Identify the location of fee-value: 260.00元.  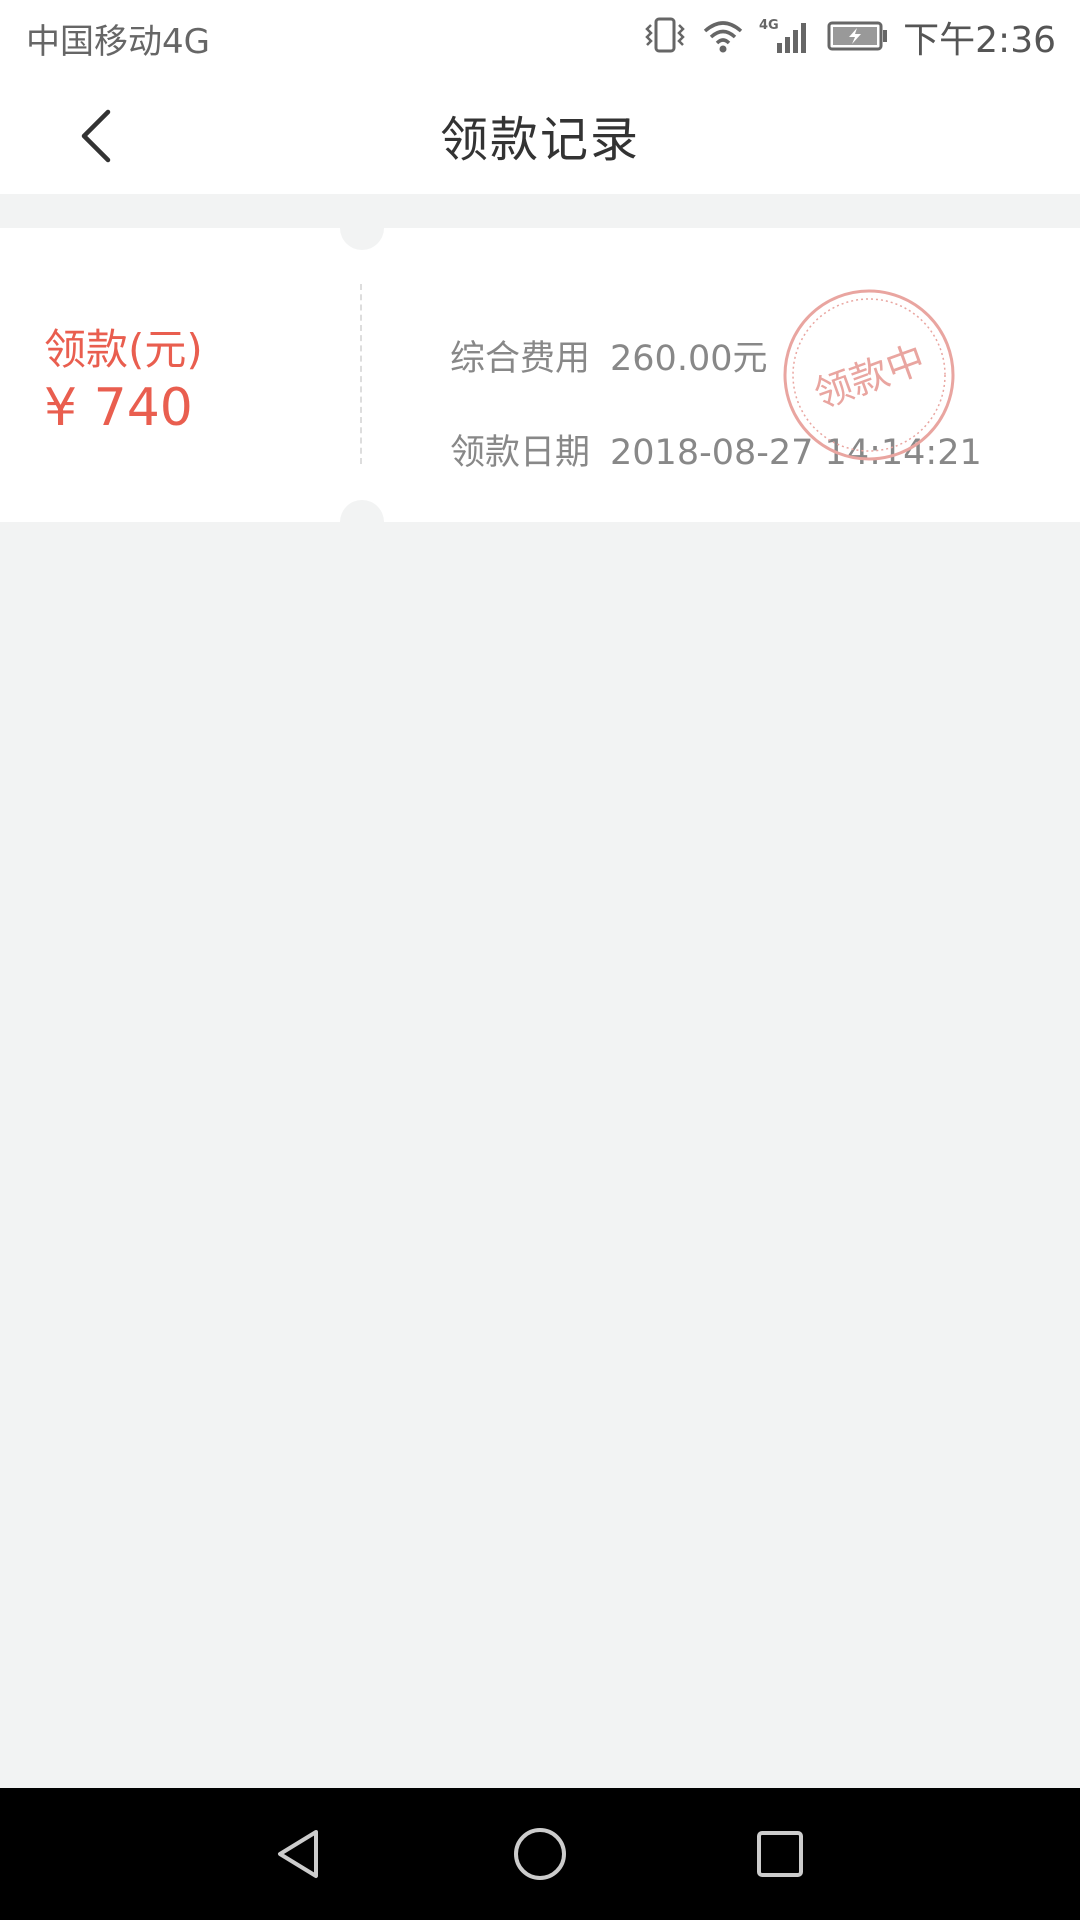
(689, 359).